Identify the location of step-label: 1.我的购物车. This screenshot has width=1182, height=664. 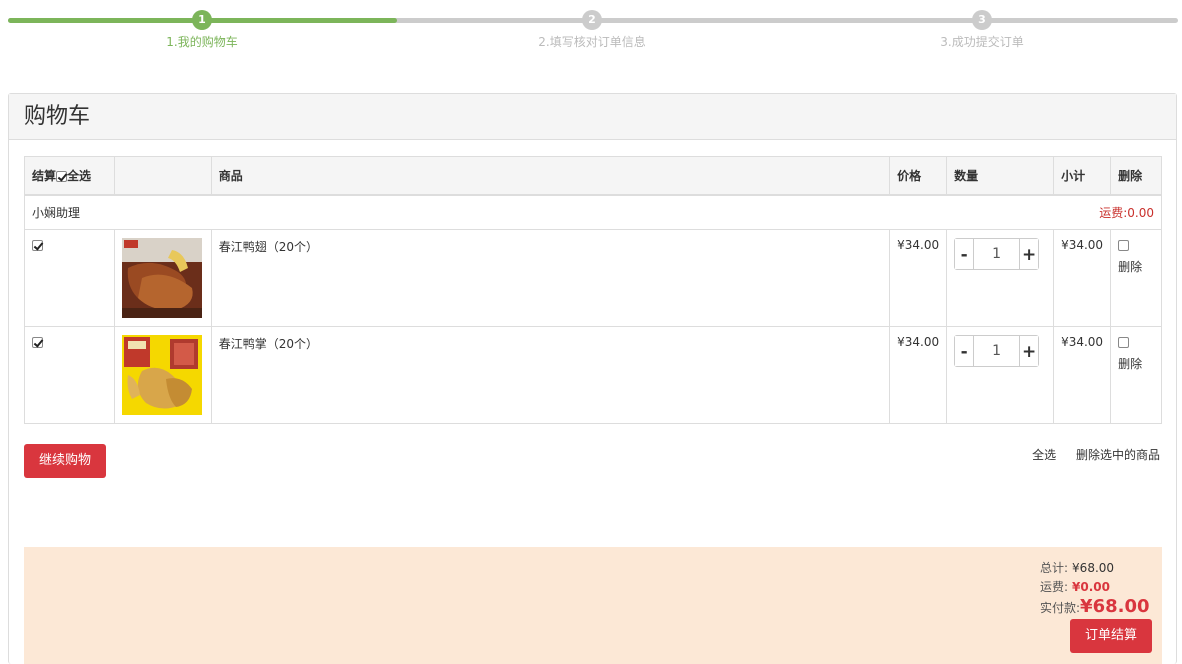
(202, 42).